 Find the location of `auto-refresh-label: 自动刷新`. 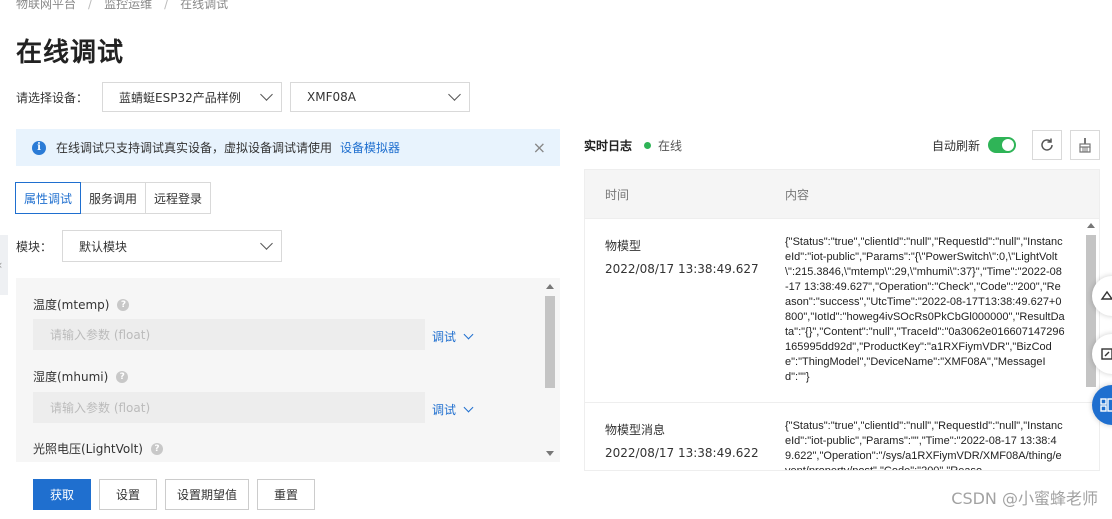

auto-refresh-label: 自动刷新 is located at coordinates (955, 145).